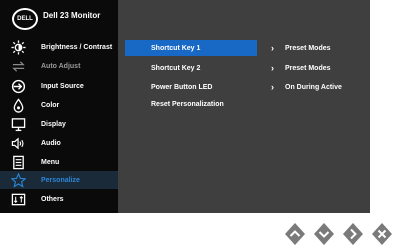 The height and width of the screenshot is (249, 393). I want to click on sidebar-item-label: Auto Adjust, so click(61, 66).